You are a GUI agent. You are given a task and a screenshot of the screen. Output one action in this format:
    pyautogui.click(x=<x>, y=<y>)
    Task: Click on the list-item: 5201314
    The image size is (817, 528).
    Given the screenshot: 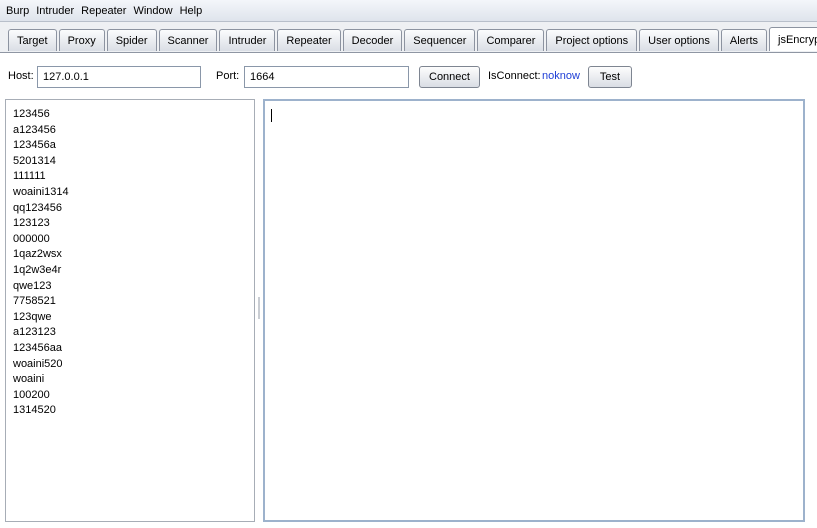 What is the action you would take?
    pyautogui.click(x=133, y=162)
    